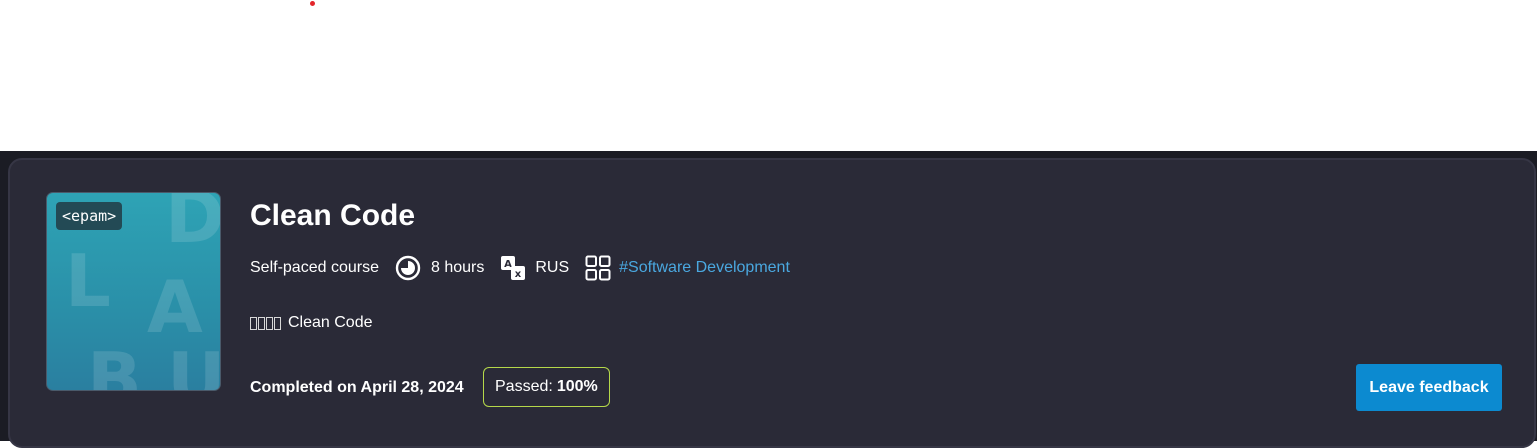 The image size is (1537, 448). What do you see at coordinates (534, 268) in the screenshot?
I see `language-item: A x RUS` at bounding box center [534, 268].